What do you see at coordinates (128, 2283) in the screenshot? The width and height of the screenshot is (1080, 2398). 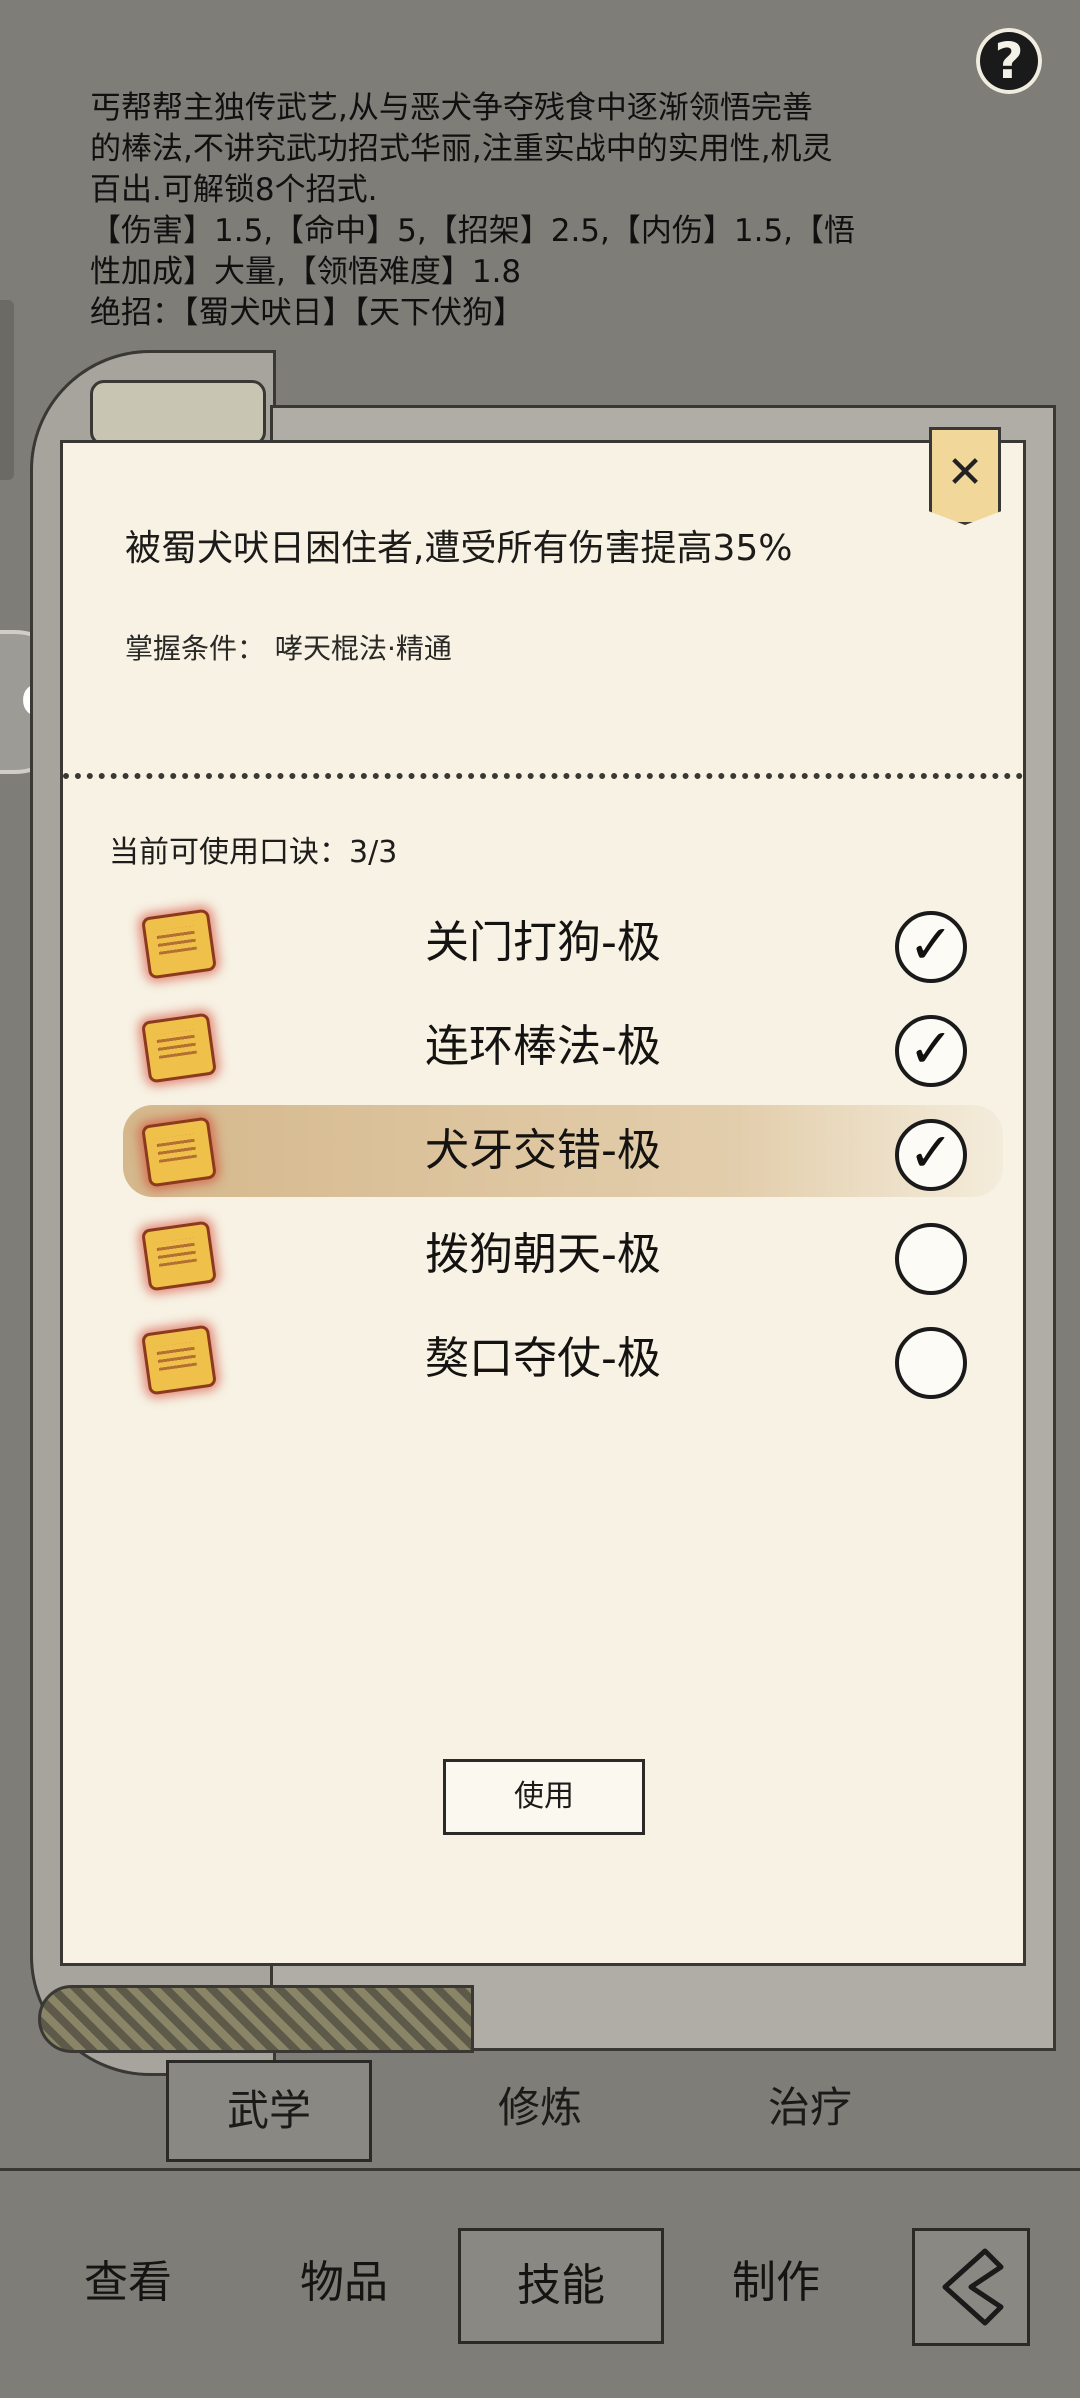 I see `nav-view: 查看` at bounding box center [128, 2283].